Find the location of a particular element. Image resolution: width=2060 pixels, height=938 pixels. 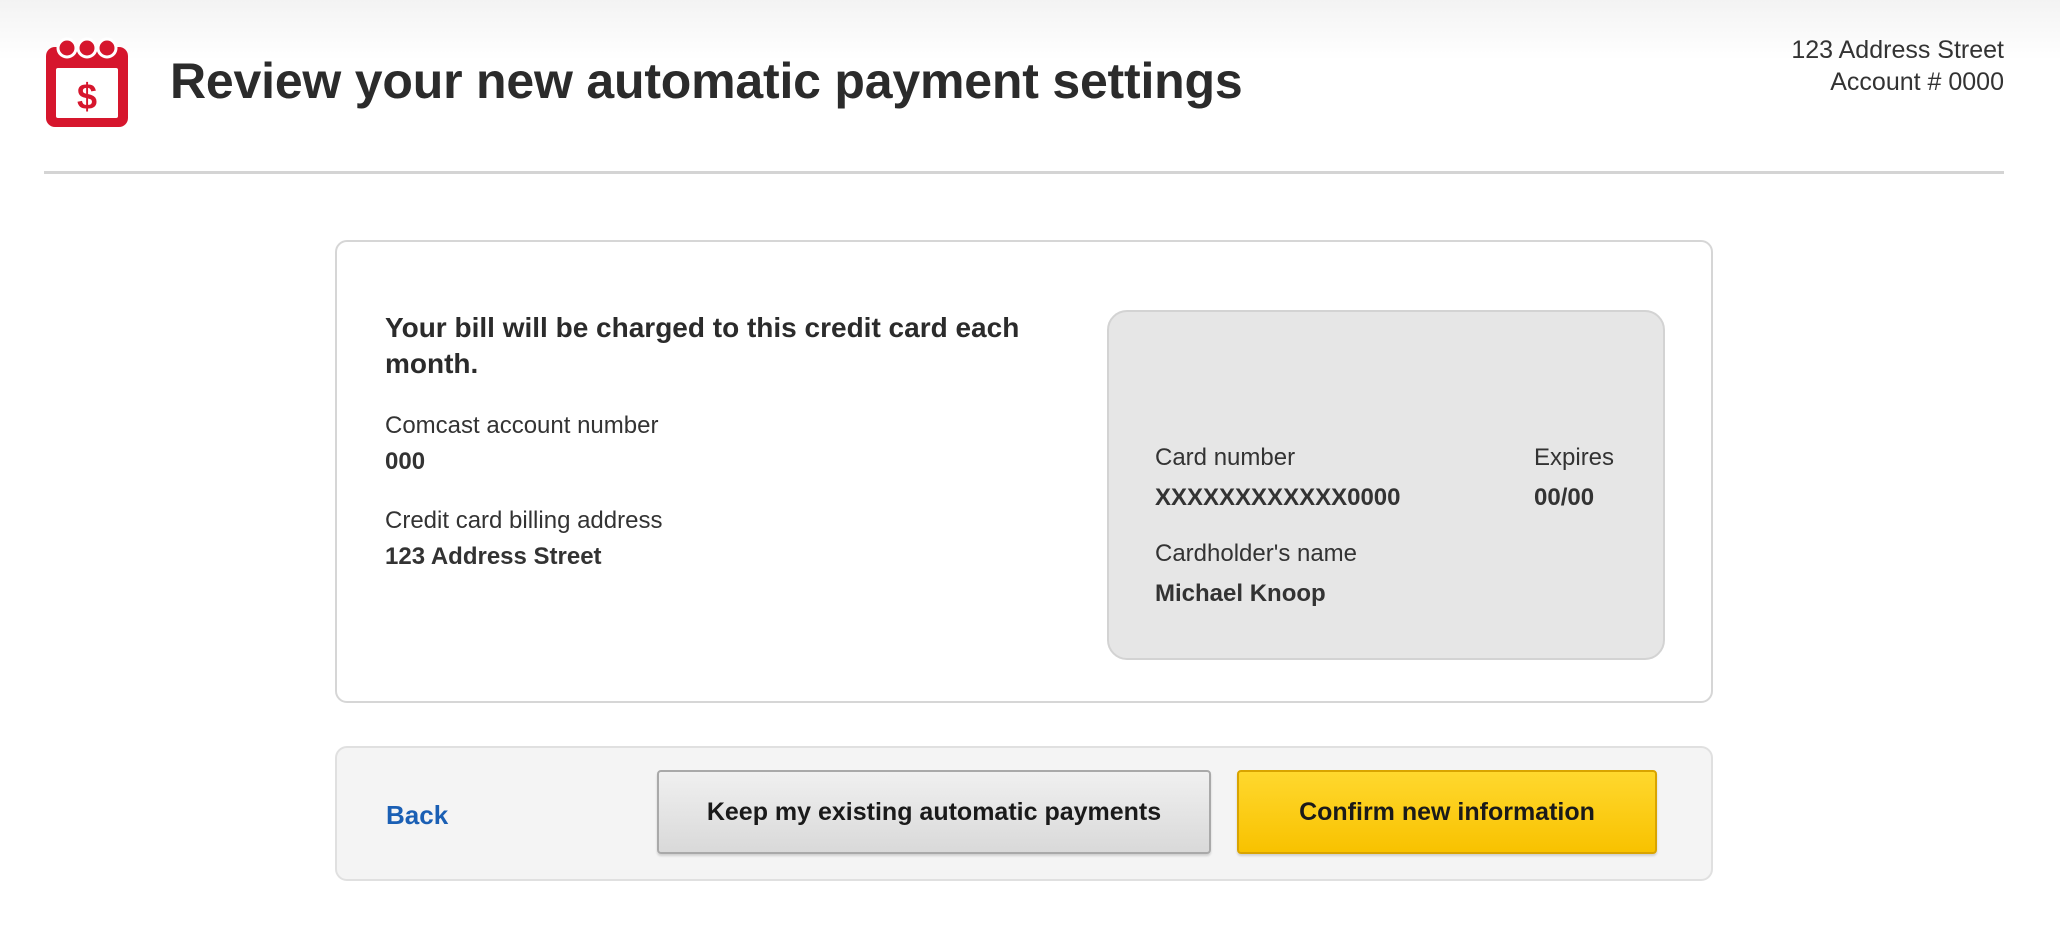

card-number-value: XXXXXXXXXXXX0000 is located at coordinates (1278, 497).